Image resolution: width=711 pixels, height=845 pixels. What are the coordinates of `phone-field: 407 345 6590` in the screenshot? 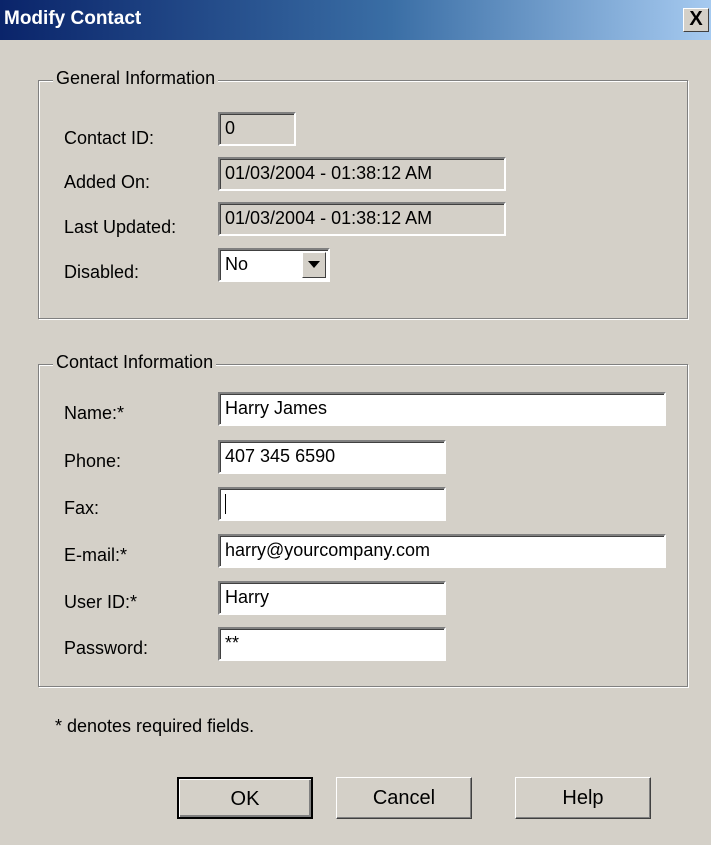 It's located at (332, 457).